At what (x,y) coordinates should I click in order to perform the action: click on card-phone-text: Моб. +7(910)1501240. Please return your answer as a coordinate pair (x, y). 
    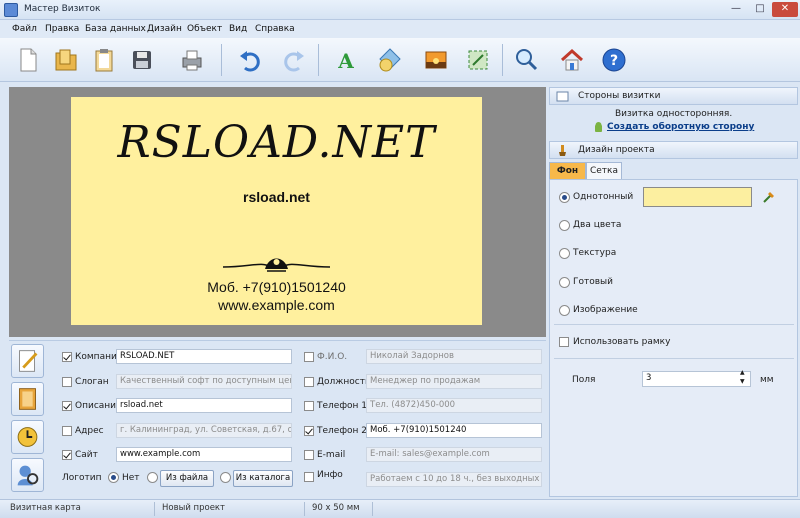
    Looking at the image, I should click on (276, 287).